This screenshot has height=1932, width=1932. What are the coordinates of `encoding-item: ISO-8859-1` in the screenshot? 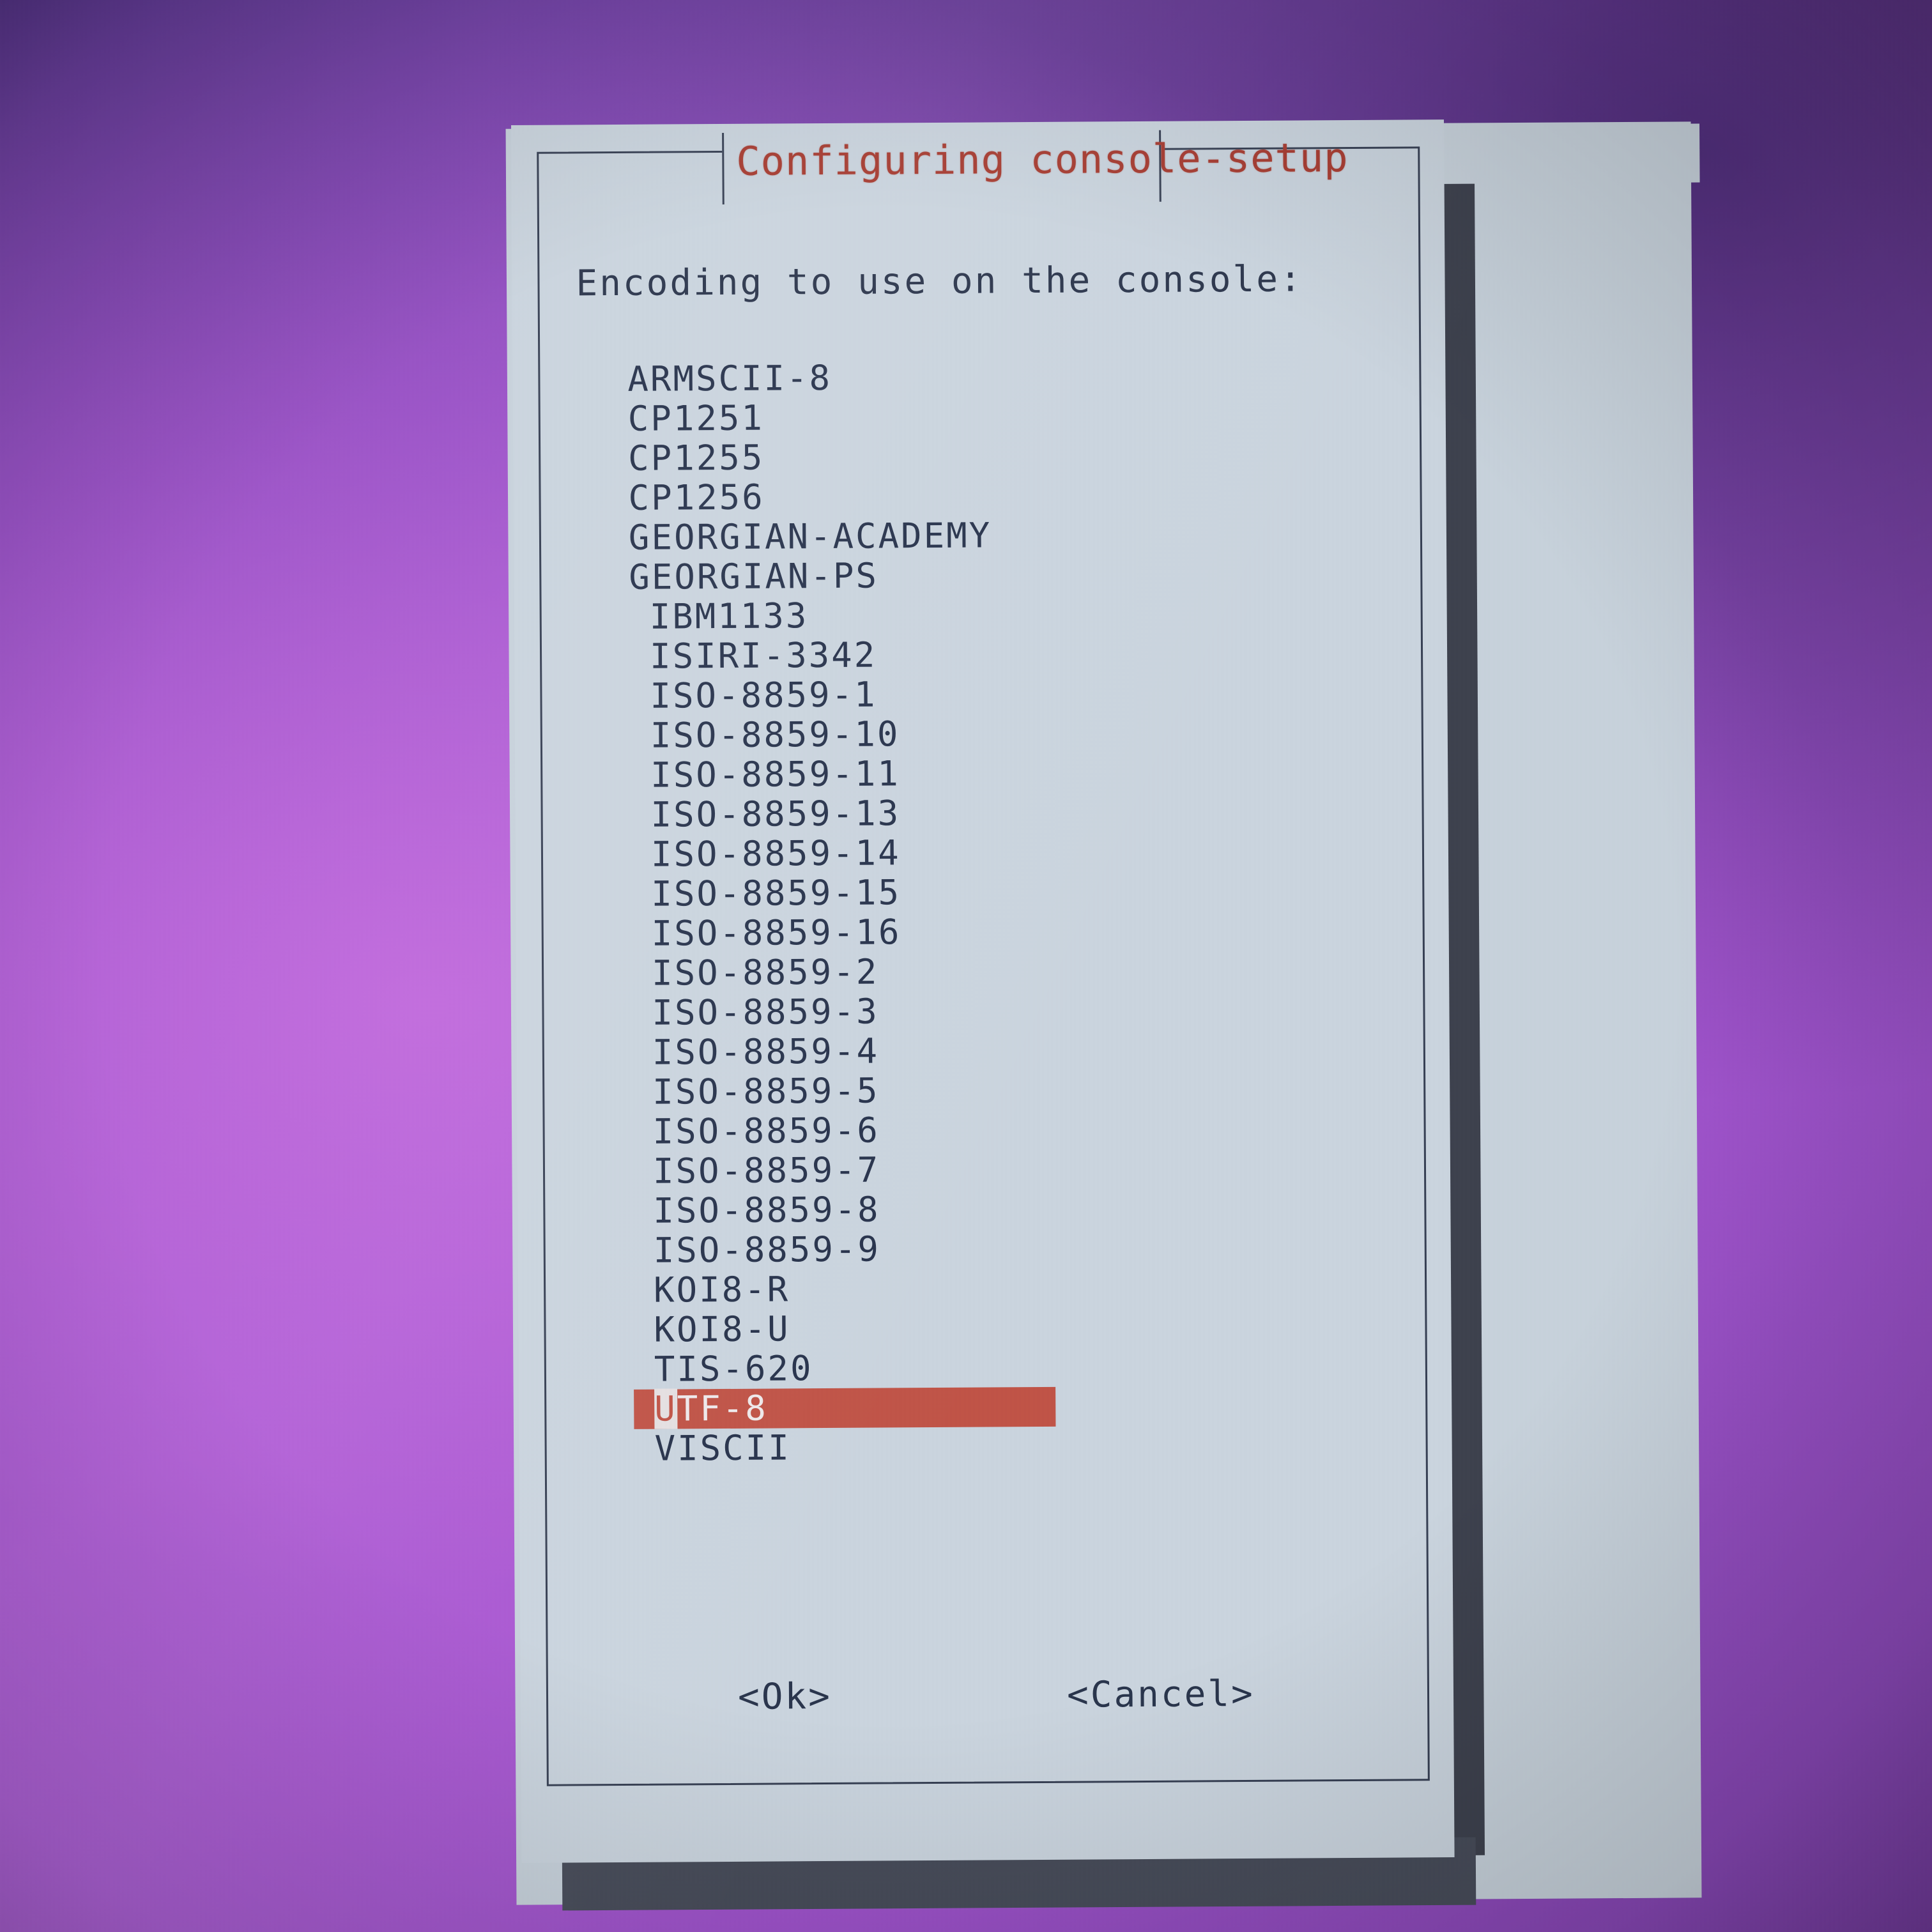 It's located at (987, 694).